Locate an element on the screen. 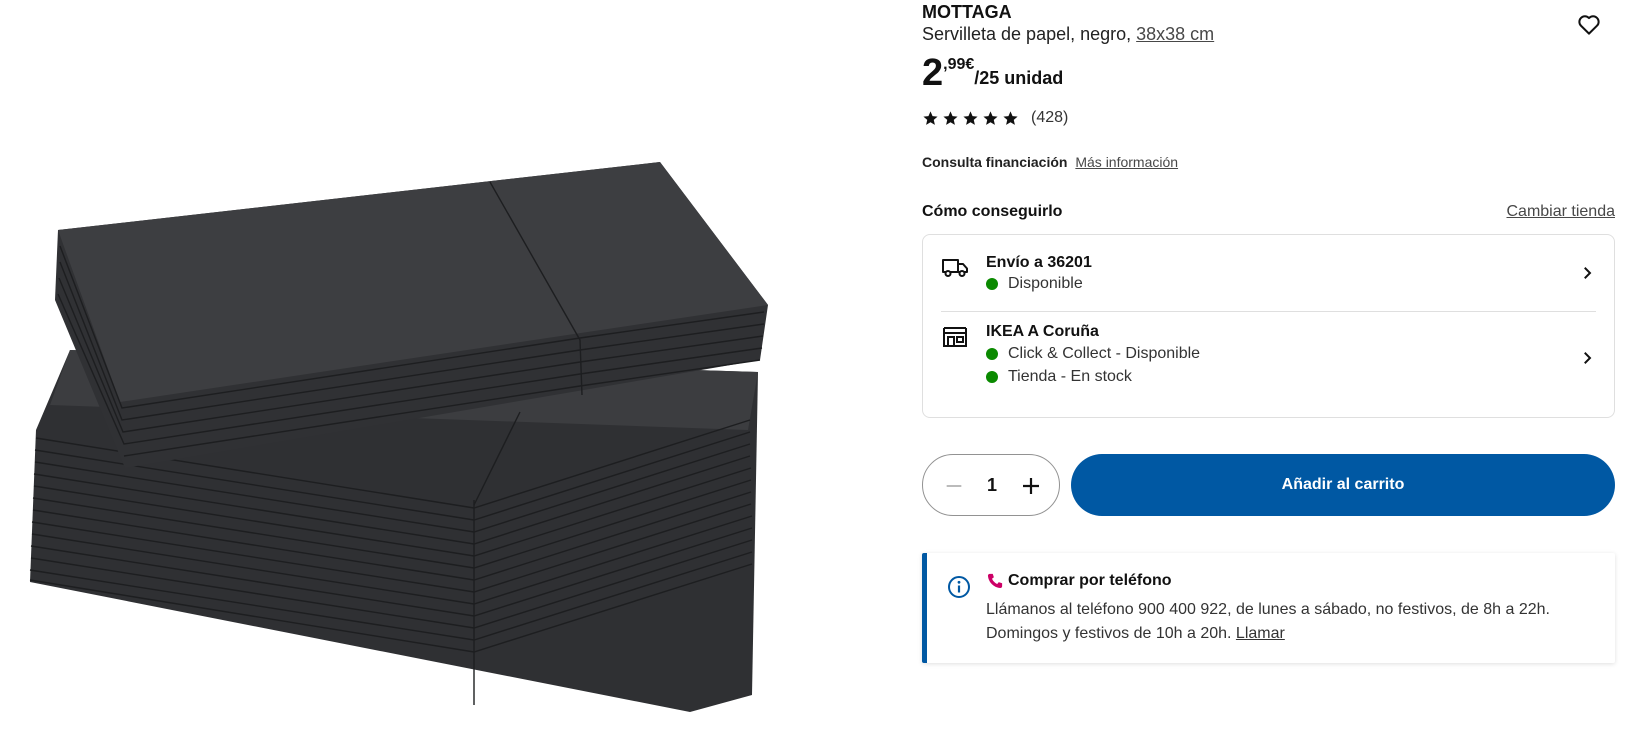 The width and height of the screenshot is (1639, 749). truck-icon is located at coordinates (955, 268).